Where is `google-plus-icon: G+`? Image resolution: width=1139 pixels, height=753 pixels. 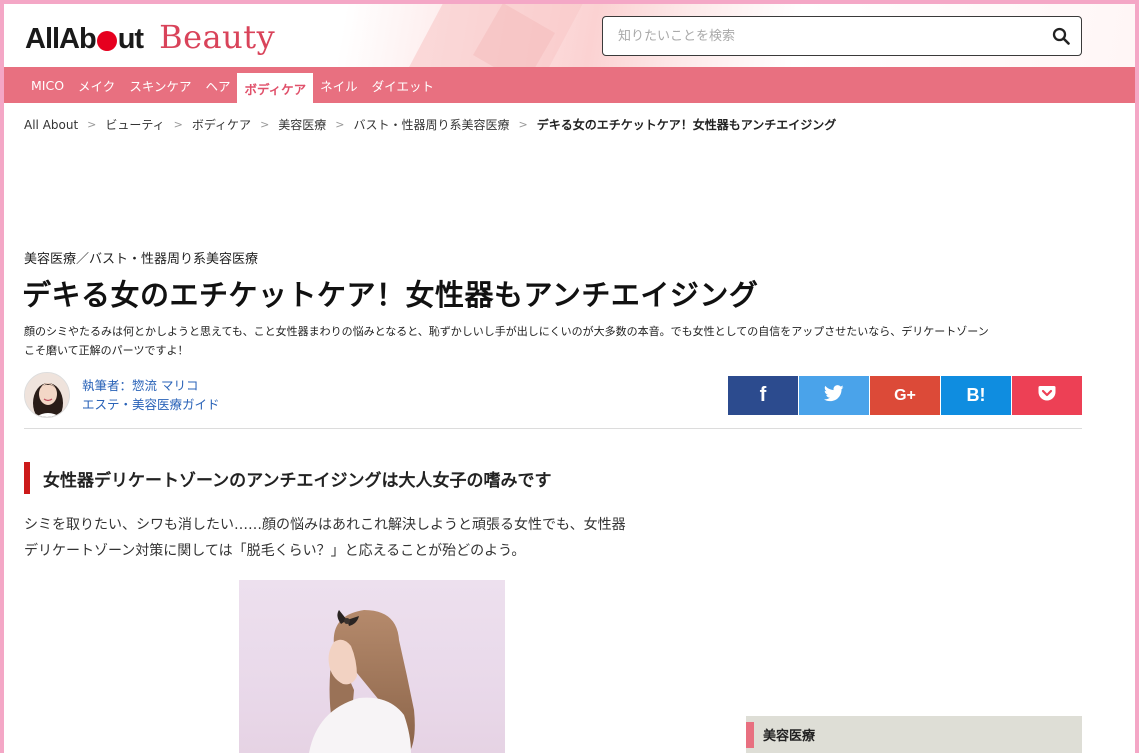
google-plus-icon: G+ is located at coordinates (905, 395).